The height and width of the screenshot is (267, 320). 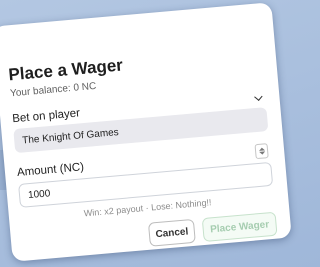 I want to click on chevron-down-icon, so click(x=258, y=96).